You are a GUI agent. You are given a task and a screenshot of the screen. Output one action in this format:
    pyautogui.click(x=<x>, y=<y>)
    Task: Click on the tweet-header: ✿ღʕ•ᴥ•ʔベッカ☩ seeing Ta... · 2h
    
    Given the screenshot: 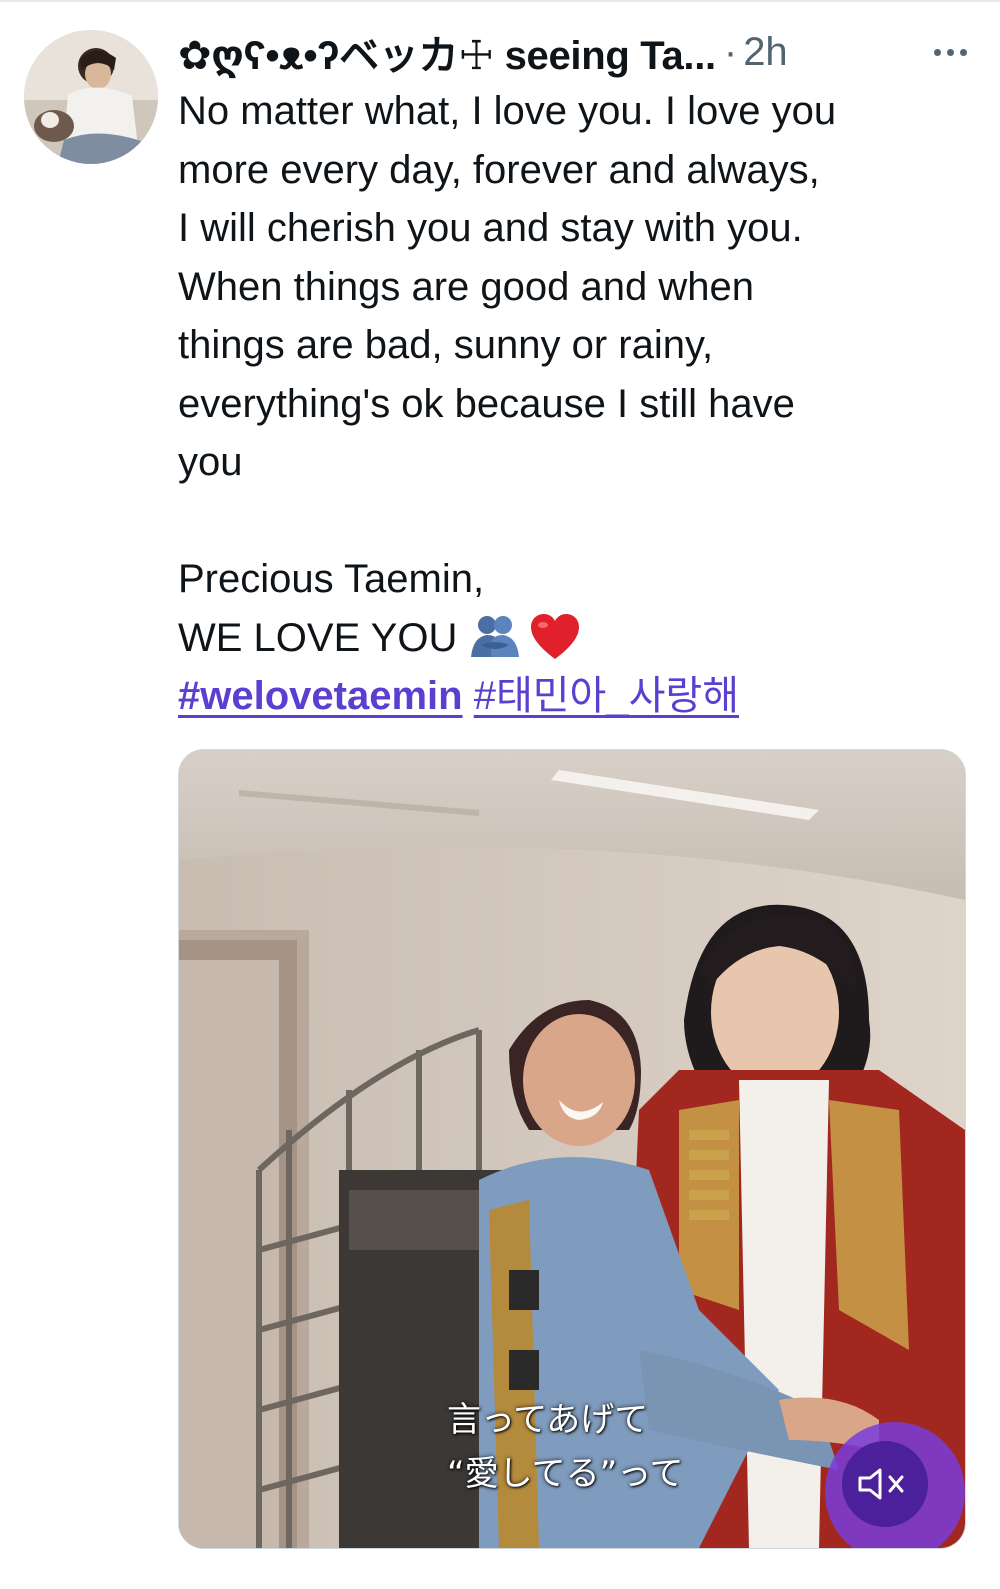 What is the action you would take?
    pyautogui.click(x=578, y=52)
    